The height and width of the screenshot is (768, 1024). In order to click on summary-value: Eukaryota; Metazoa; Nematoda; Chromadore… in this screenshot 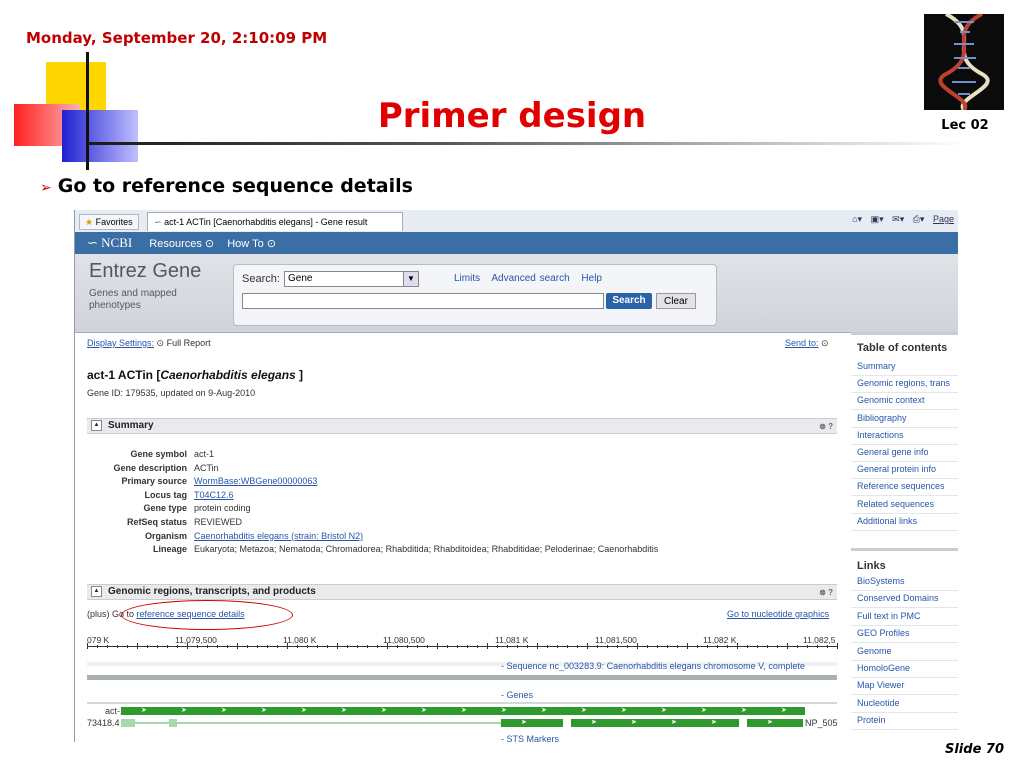, I will do `click(426, 549)`.